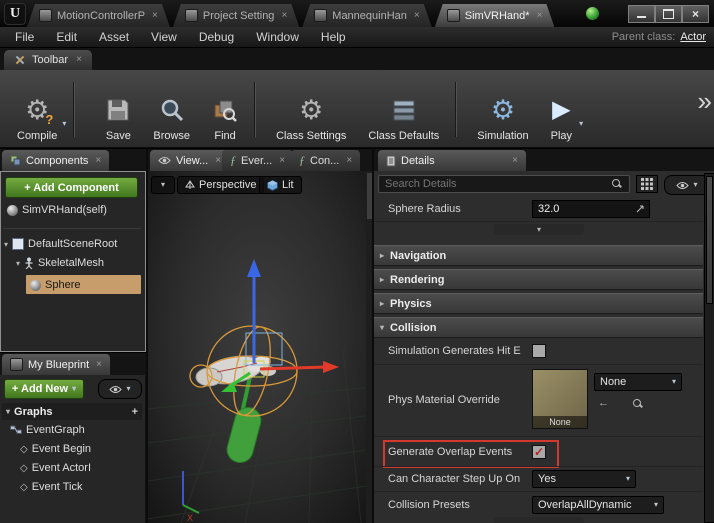 Image resolution: width=714 pixels, height=523 pixels. Describe the element at coordinates (584, 479) in the screenshot. I see `step-up-dropdown: Yes` at that location.